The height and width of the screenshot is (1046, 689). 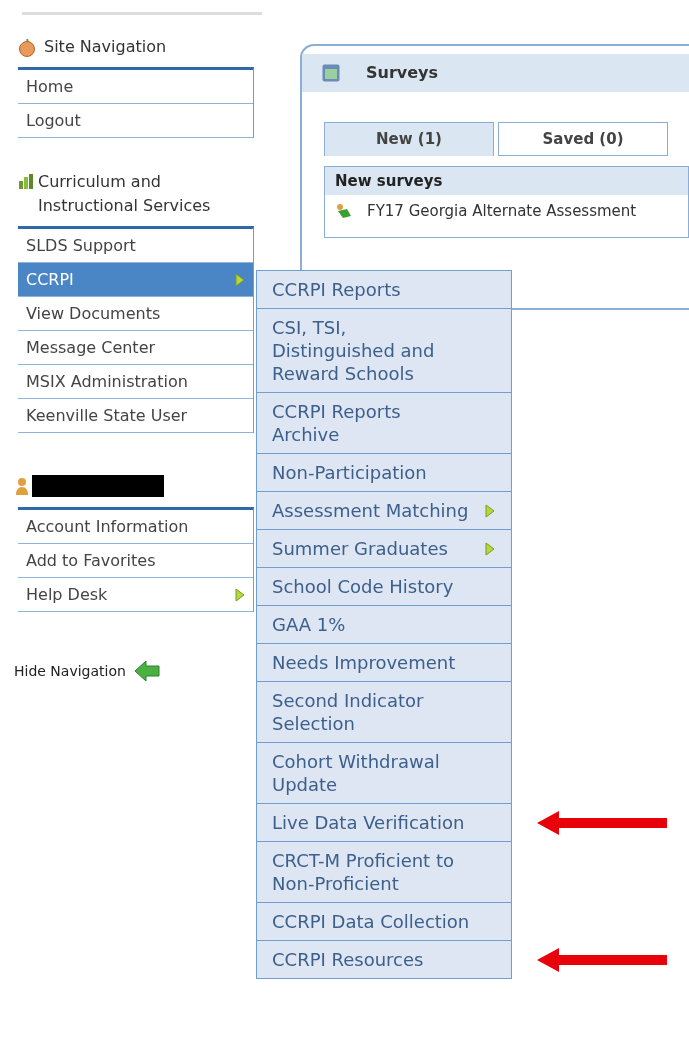 What do you see at coordinates (402, 73) in the screenshot?
I see `panel-title: Surveys` at bounding box center [402, 73].